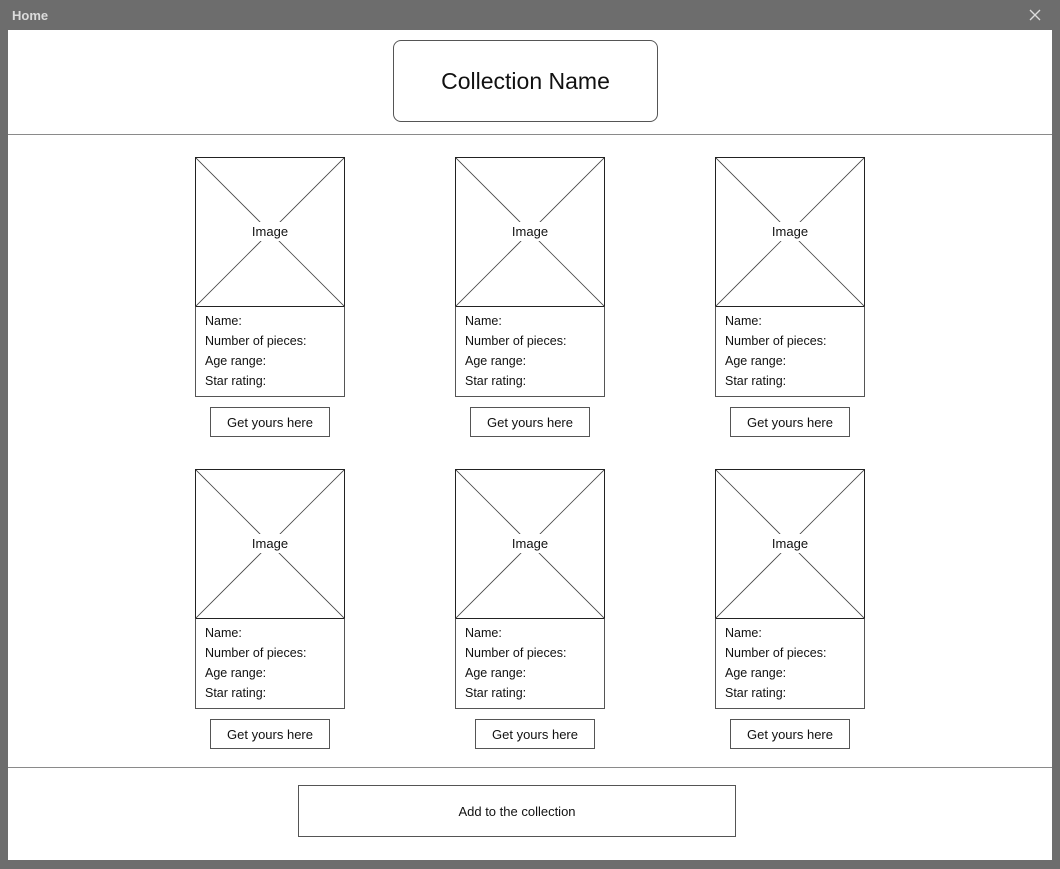 This screenshot has height=869, width=1060. Describe the element at coordinates (30, 15) in the screenshot. I see `window-title: Home` at that location.